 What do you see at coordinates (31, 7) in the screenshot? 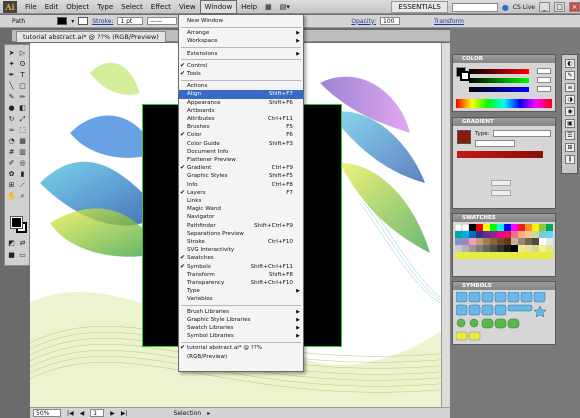
I see `menu-file: File` at bounding box center [31, 7].